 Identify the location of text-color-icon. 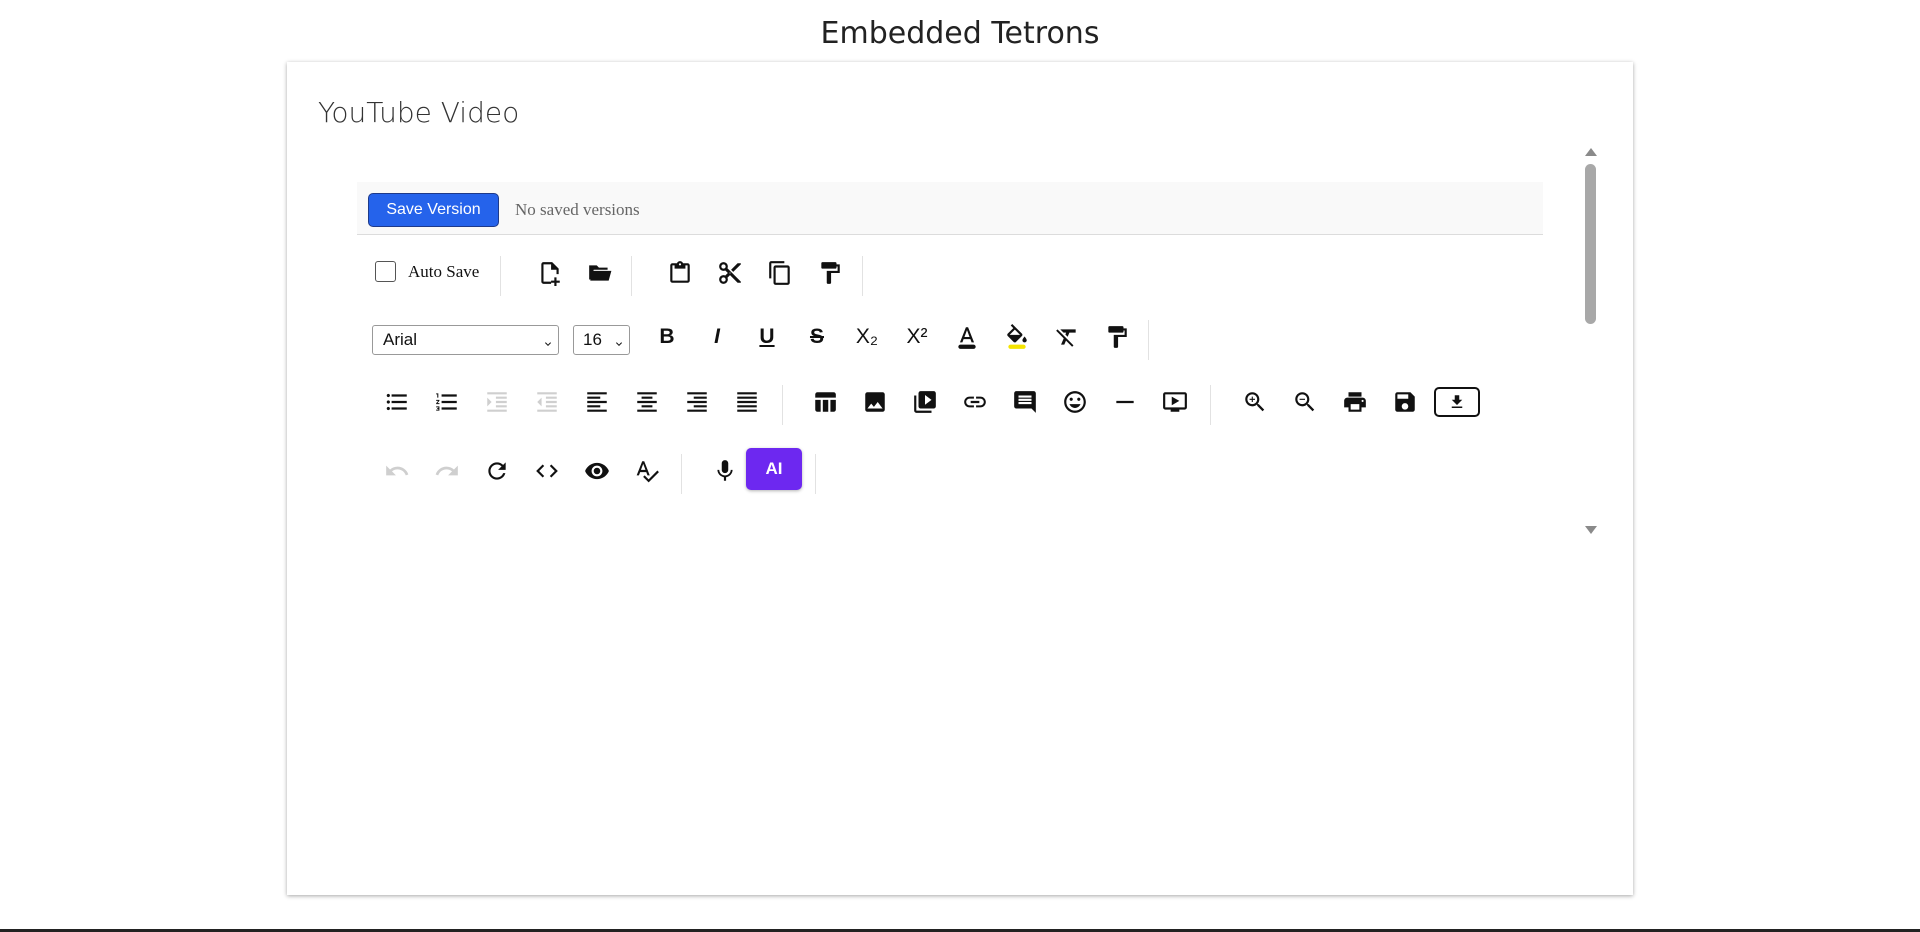
(967, 338).